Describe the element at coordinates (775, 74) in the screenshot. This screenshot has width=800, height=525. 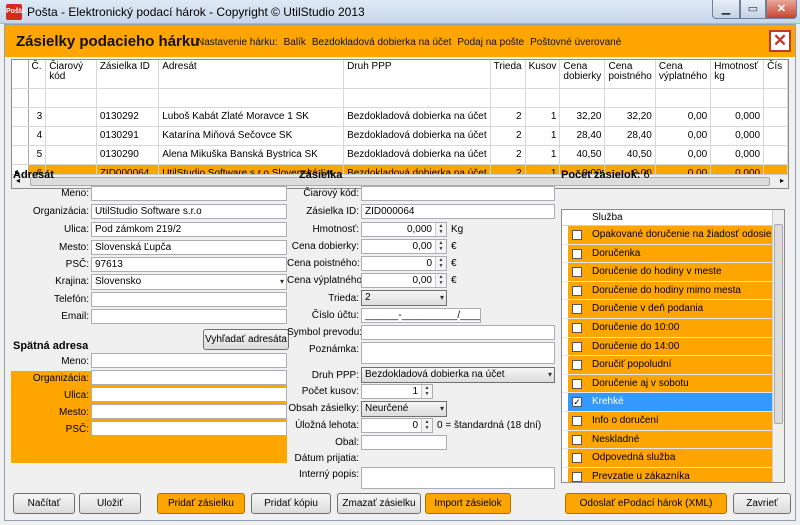
I see `col-header-cis: Čís` at that location.